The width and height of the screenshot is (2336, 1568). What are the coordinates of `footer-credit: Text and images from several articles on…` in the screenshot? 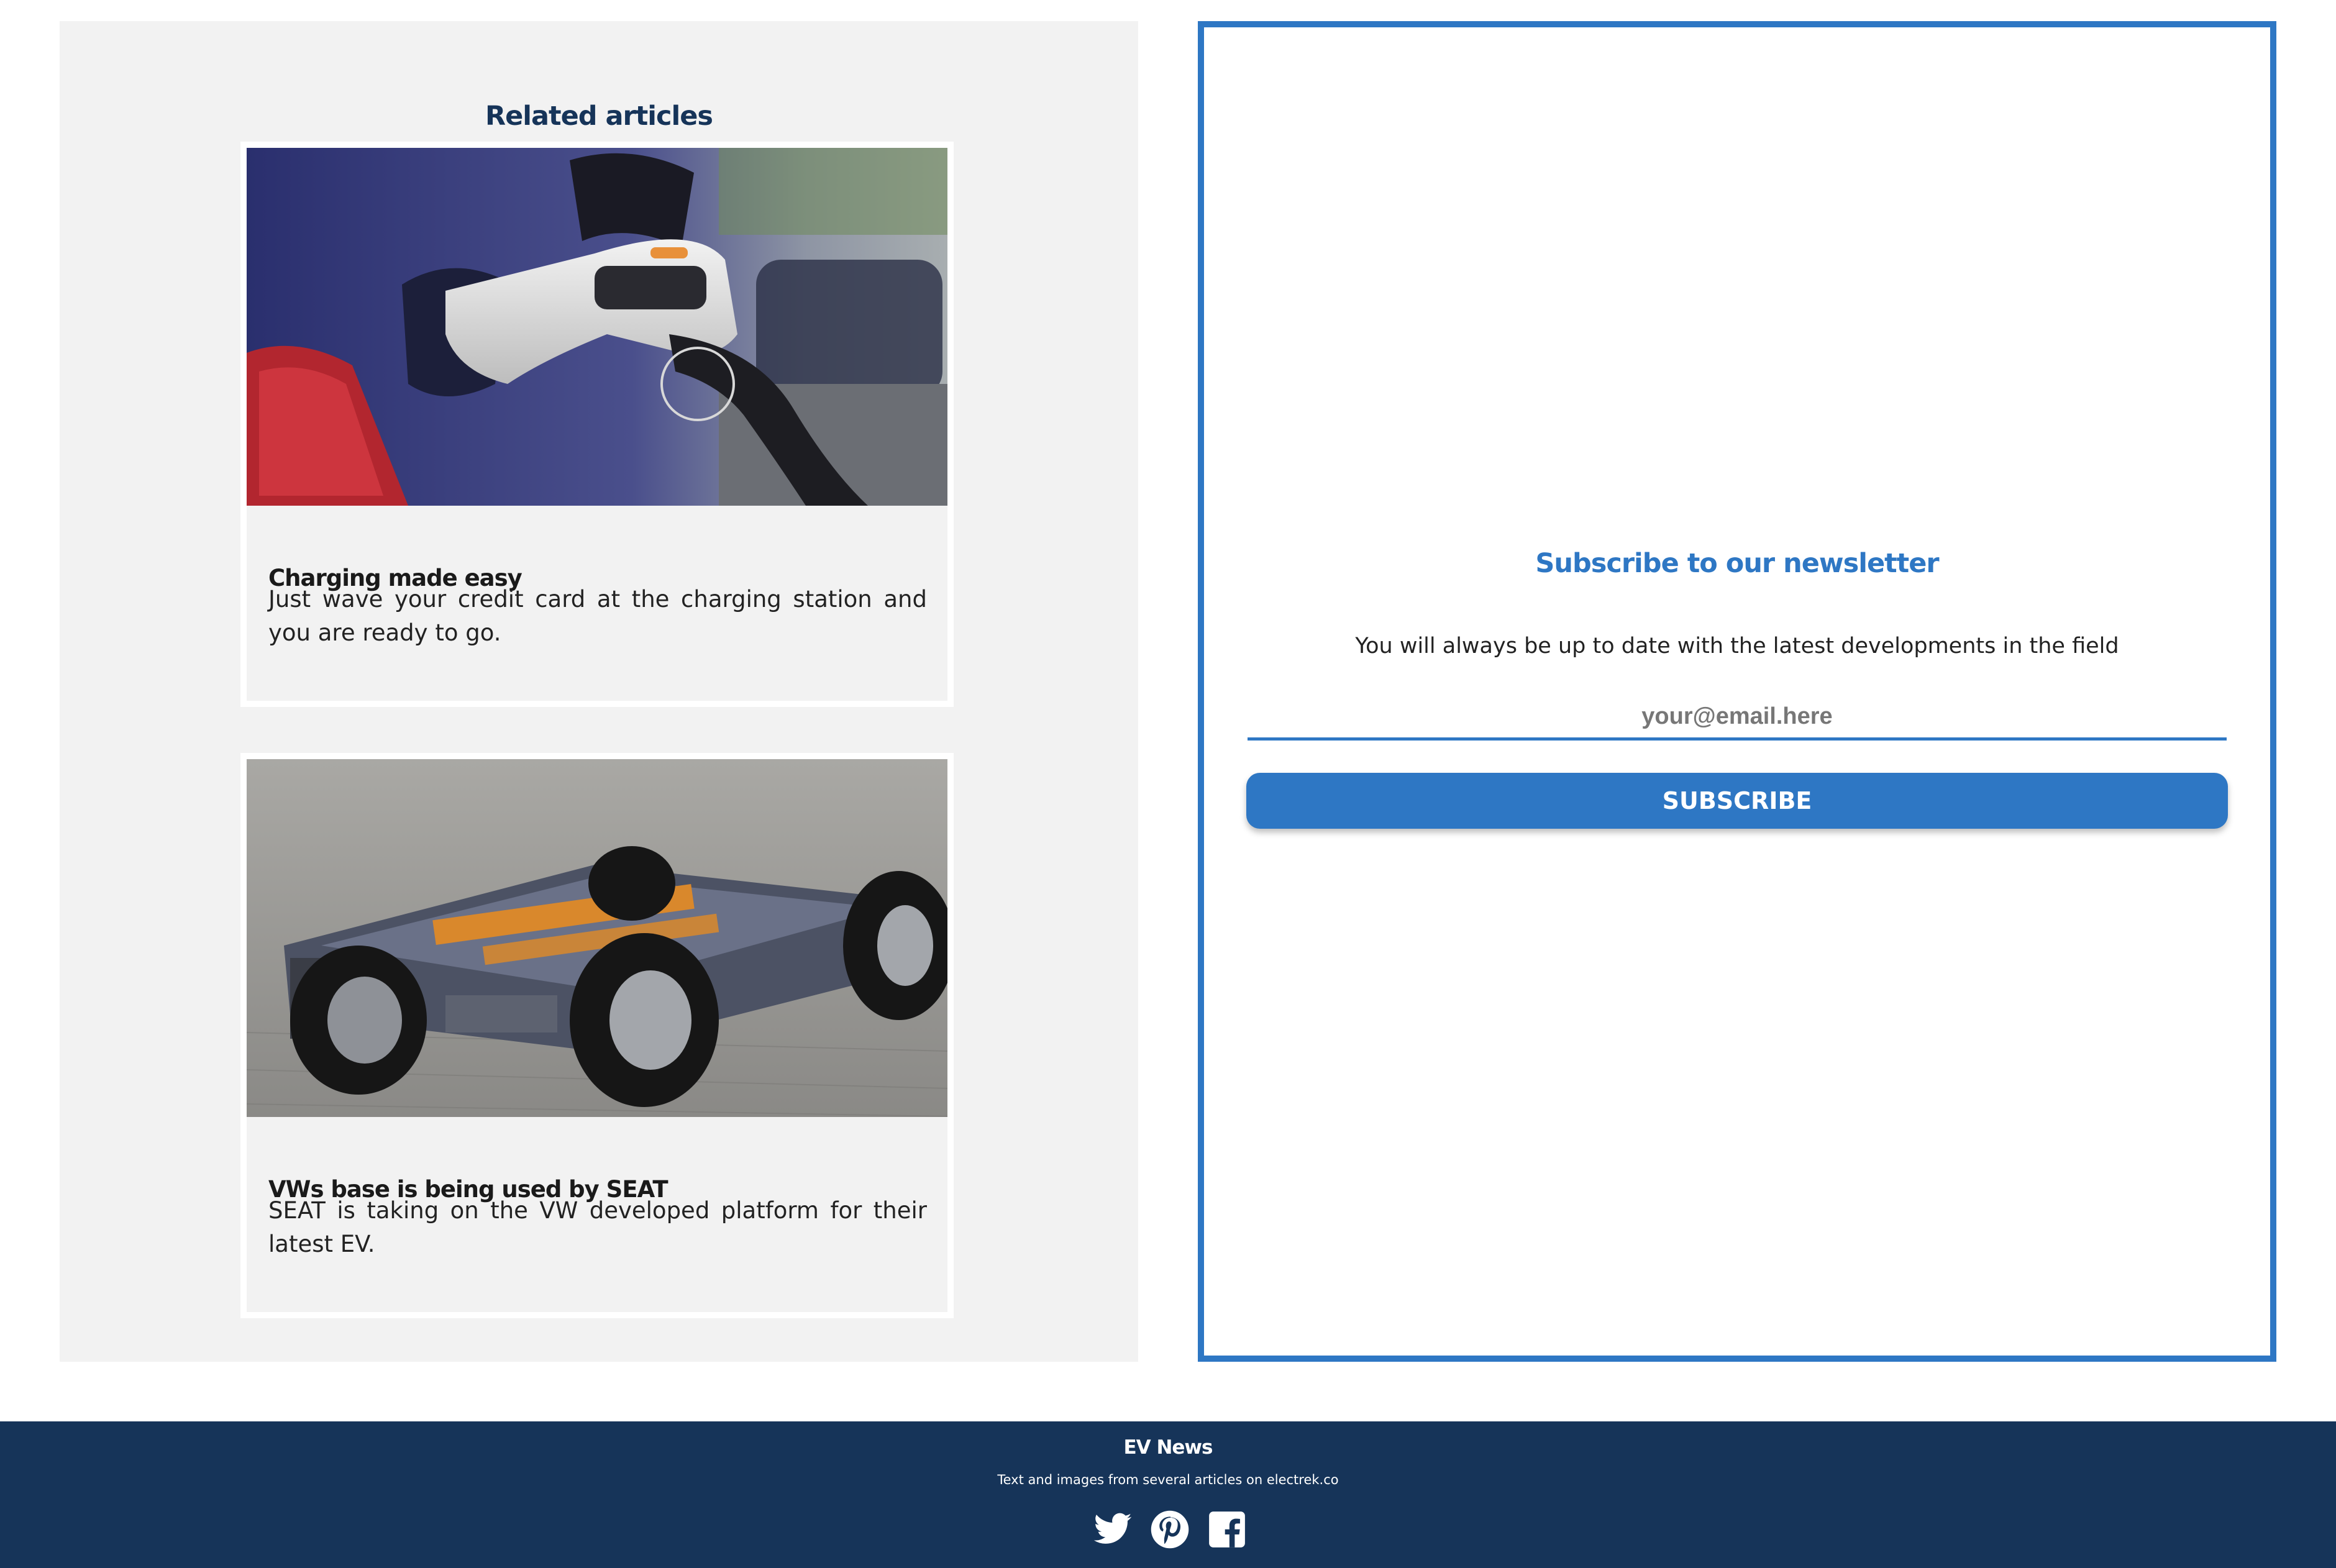 It's located at (1168, 1479).